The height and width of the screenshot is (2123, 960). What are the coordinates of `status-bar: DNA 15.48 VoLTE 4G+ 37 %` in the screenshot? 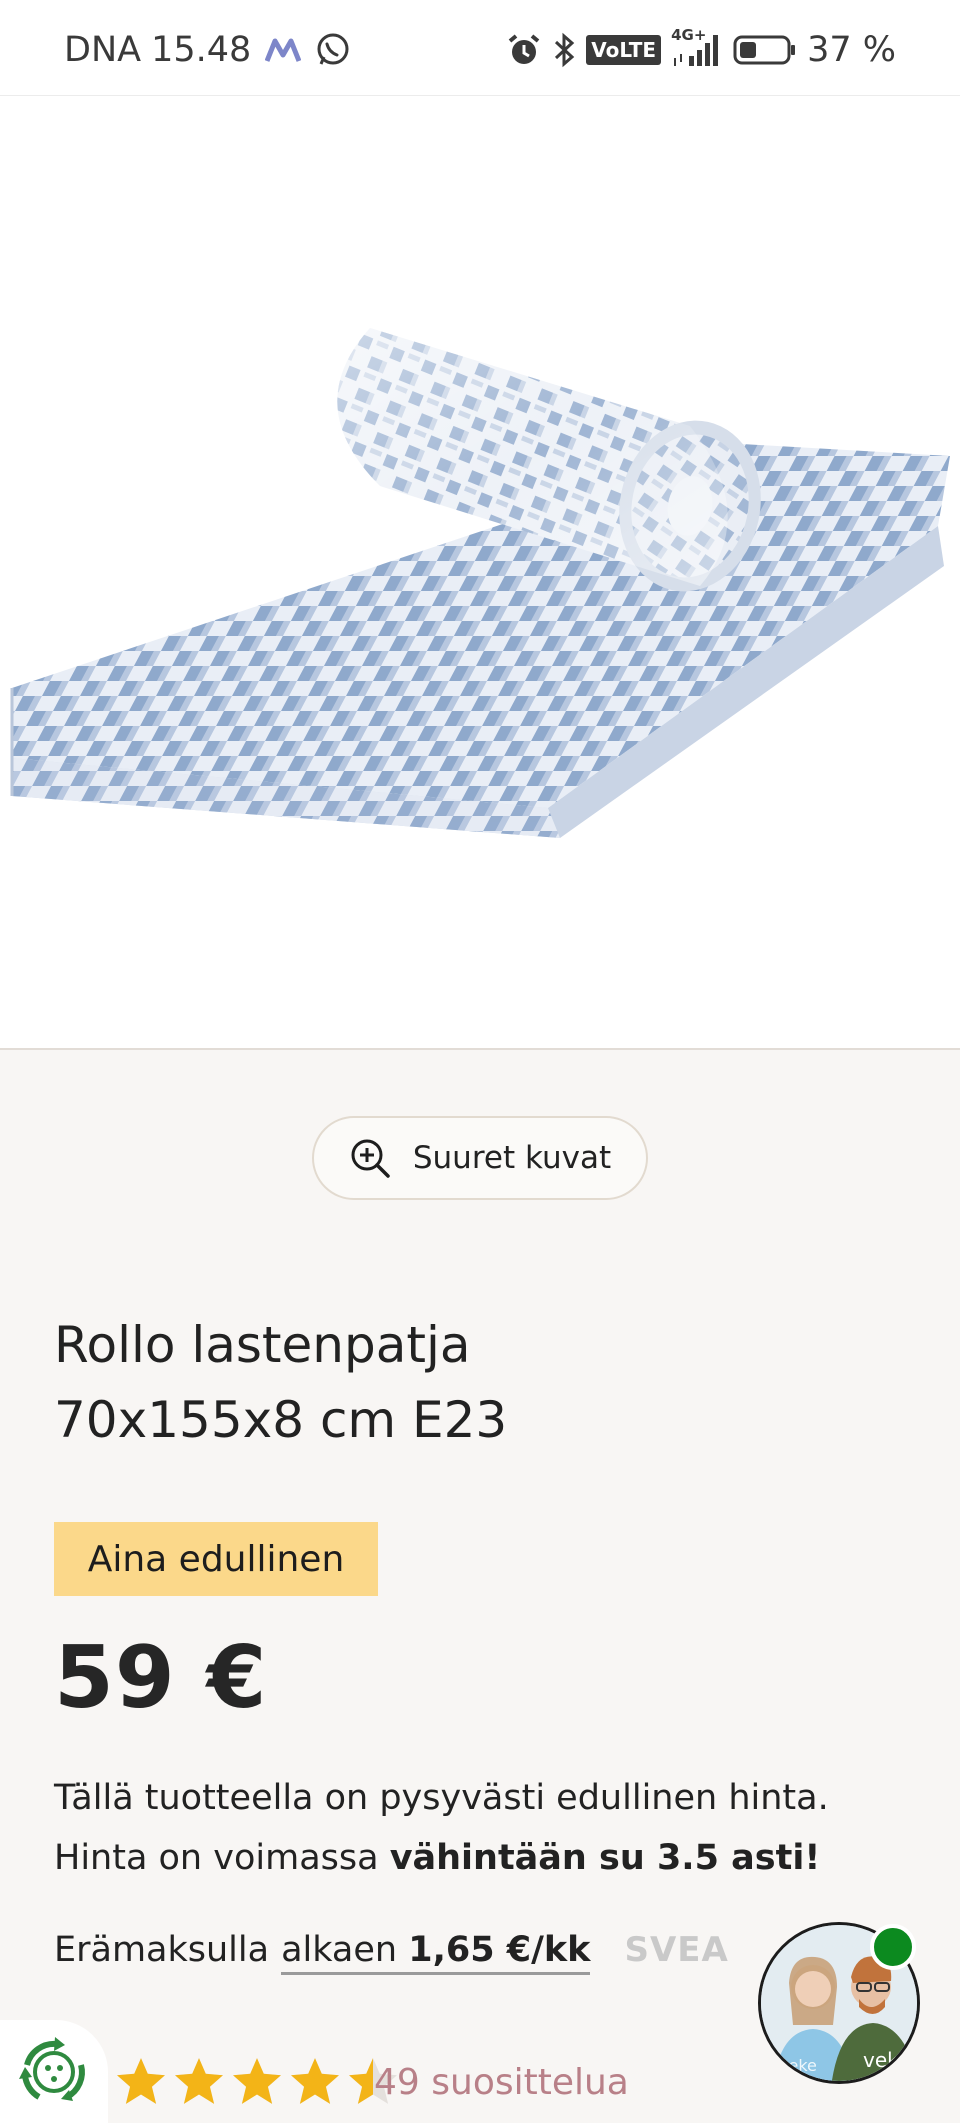 It's located at (480, 48).